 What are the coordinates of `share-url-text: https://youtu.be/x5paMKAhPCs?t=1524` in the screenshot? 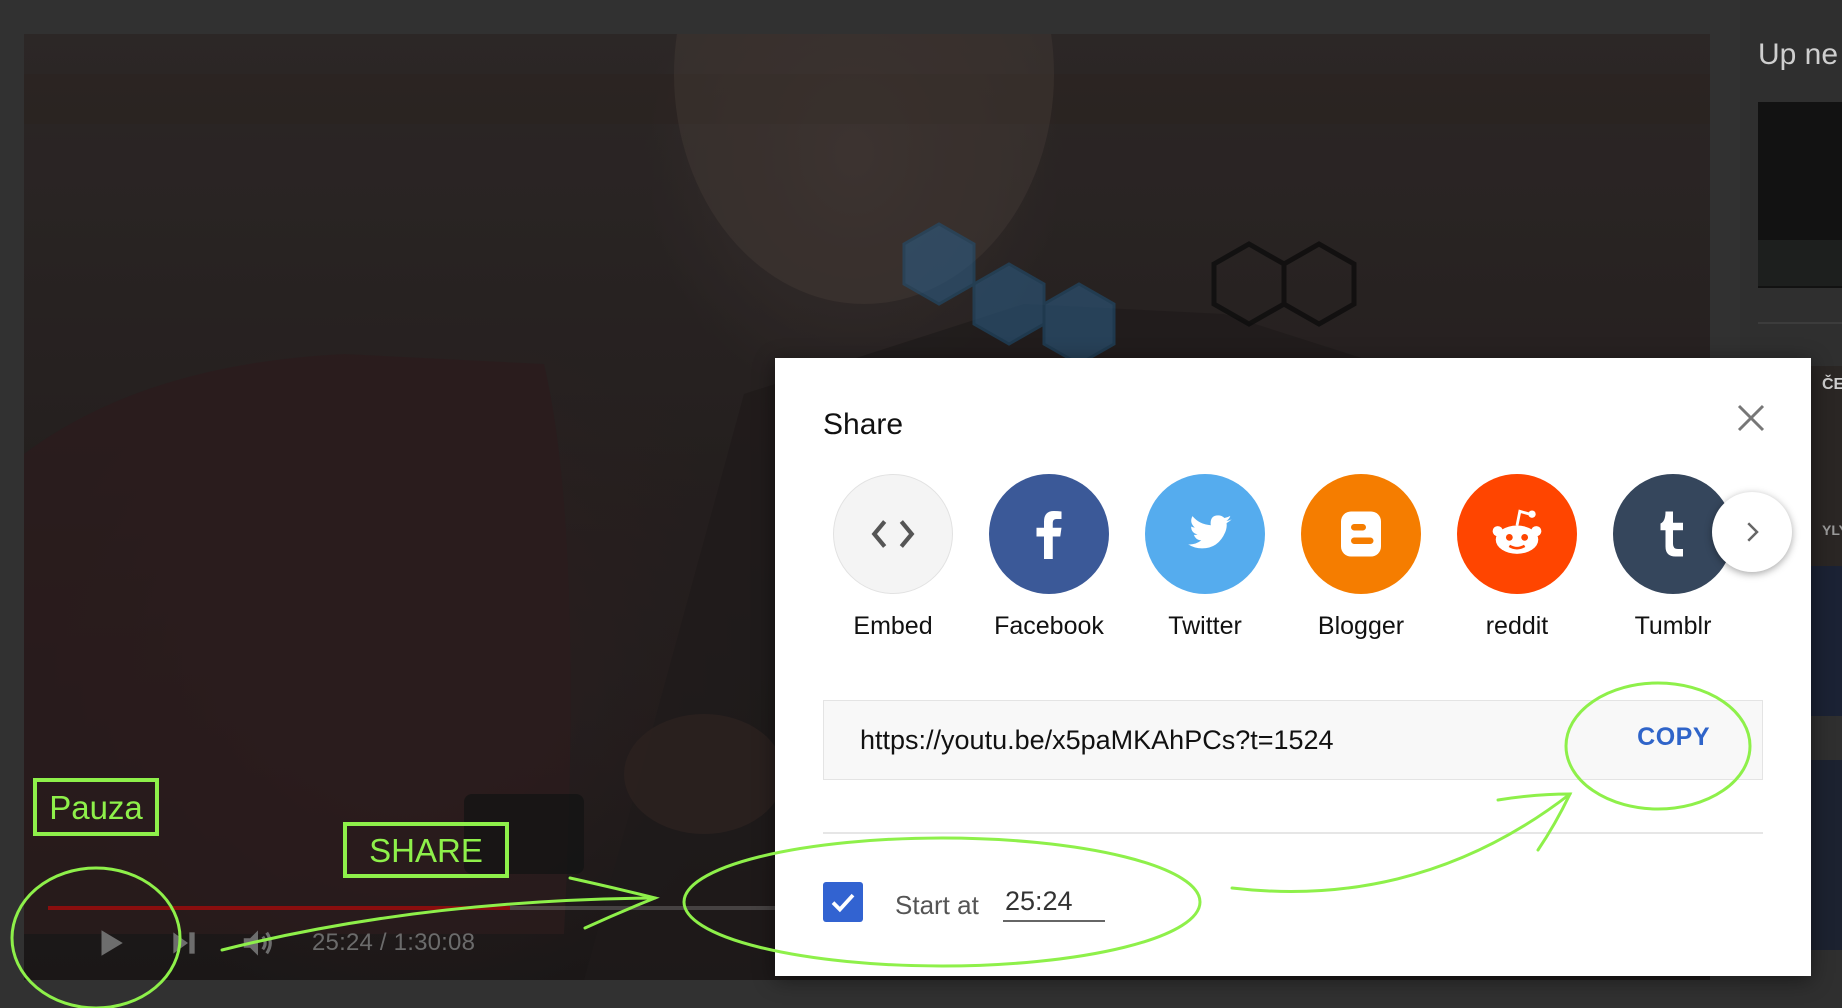 It's located at (1097, 740).